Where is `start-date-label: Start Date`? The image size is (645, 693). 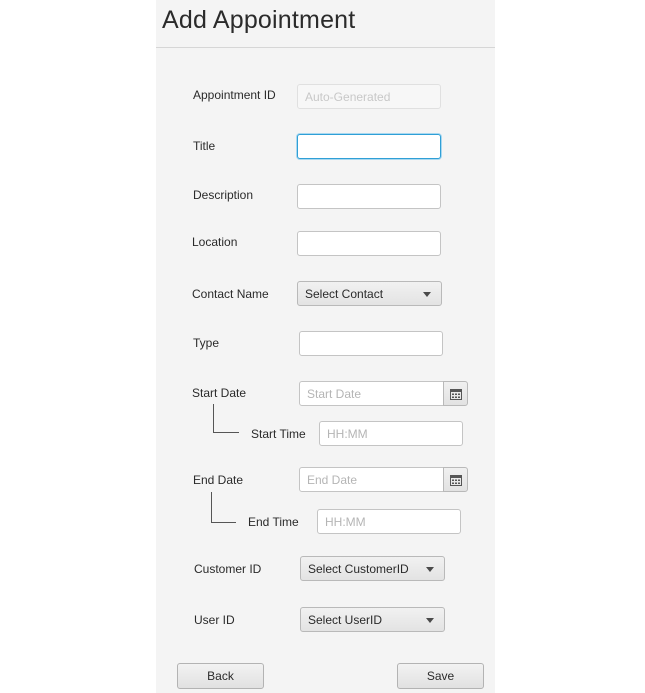
start-date-label: Start Date is located at coordinates (219, 393).